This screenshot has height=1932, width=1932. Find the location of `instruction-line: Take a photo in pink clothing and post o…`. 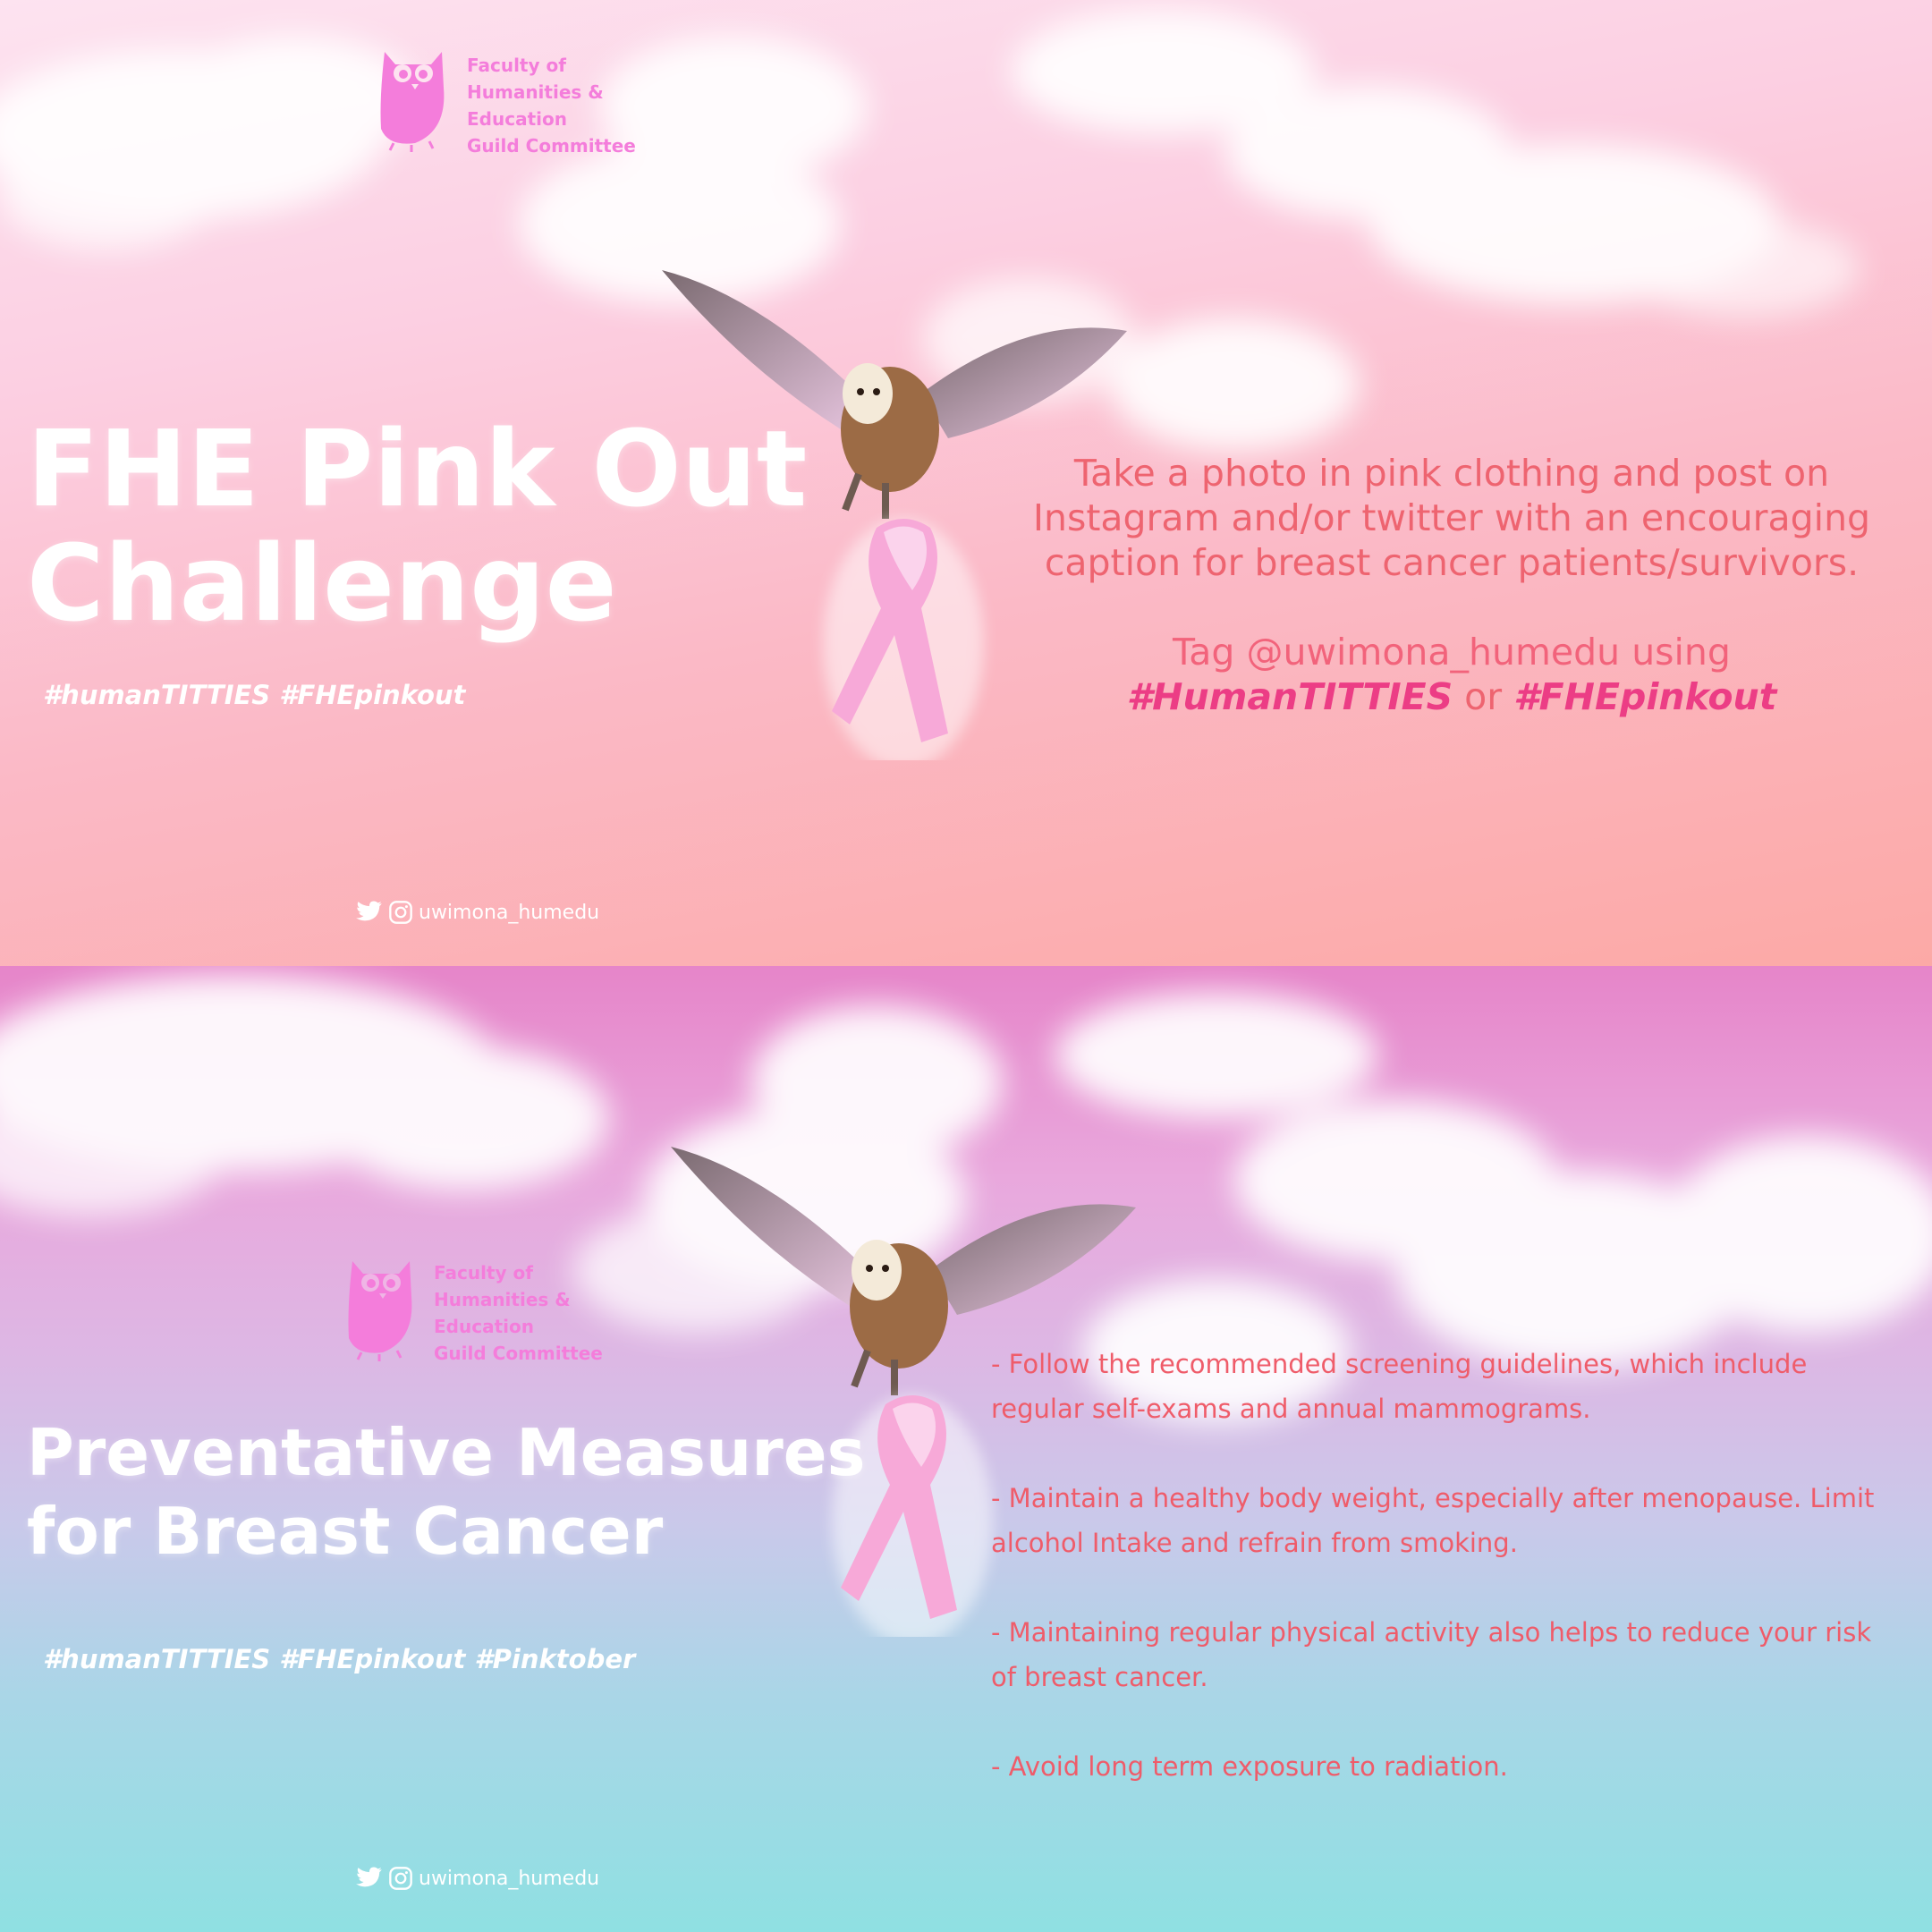

instruction-line: Take a photo in pink clothing and post o… is located at coordinates (1451, 473).